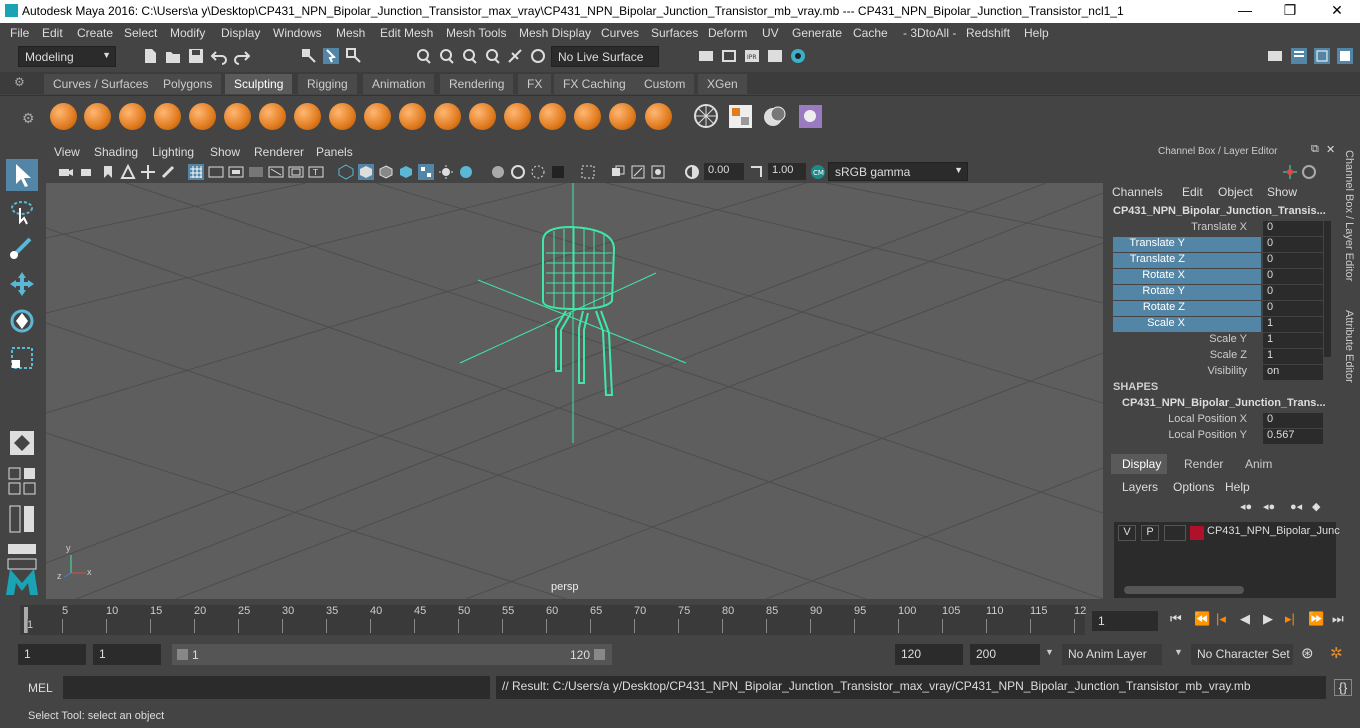 This screenshot has height=728, width=1360. Describe the element at coordinates (929, 33) in the screenshot. I see `menu-3dtoall: - 3DtoAll -` at that location.